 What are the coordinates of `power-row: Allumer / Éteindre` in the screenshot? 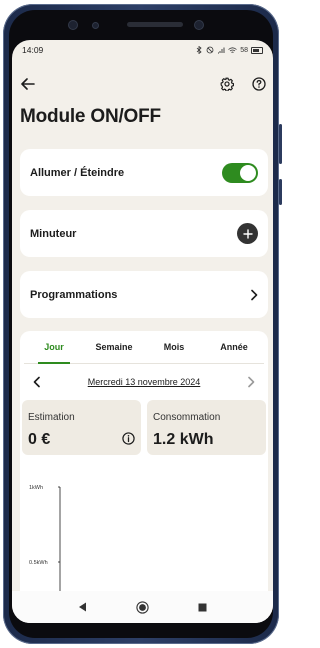 It's located at (144, 172).